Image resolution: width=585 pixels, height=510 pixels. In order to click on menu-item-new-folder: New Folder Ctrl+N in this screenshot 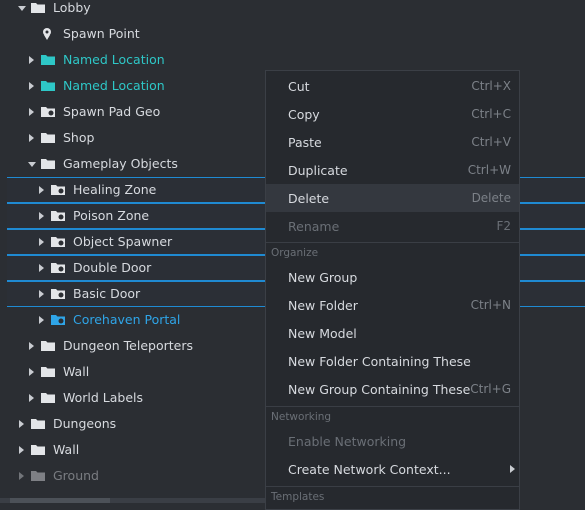, I will do `click(392, 305)`.